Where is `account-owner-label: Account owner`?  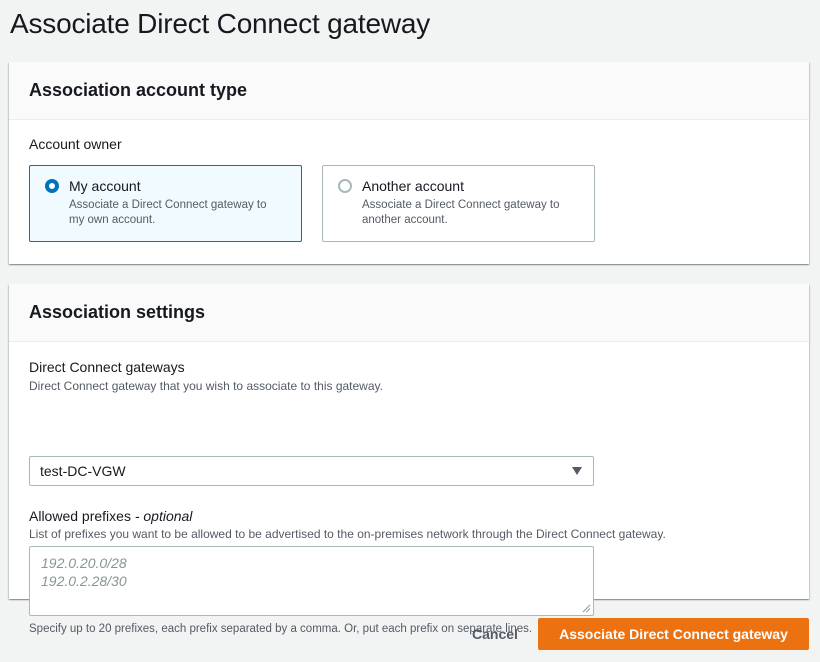 account-owner-label: Account owner is located at coordinates (75, 144).